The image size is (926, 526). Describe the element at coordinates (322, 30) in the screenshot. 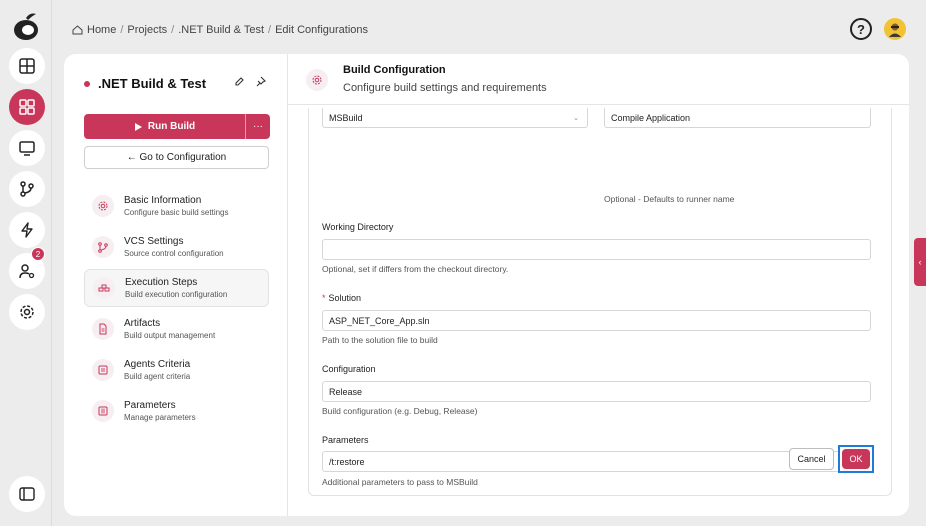

I see `breadcrumb-current: Edit Configurations` at that location.